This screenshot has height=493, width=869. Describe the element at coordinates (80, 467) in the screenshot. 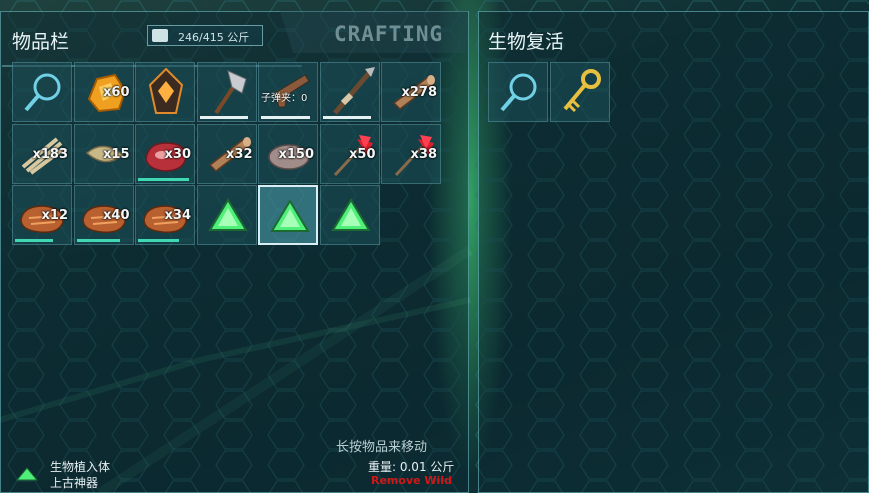

I see `selected-item-name: 生物植入体` at that location.